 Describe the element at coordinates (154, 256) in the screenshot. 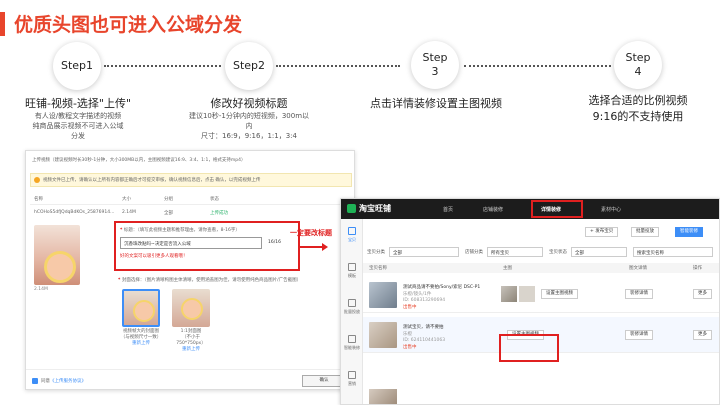

I see `title-tip: 好的文案可以吸引更多人观看哦！` at that location.